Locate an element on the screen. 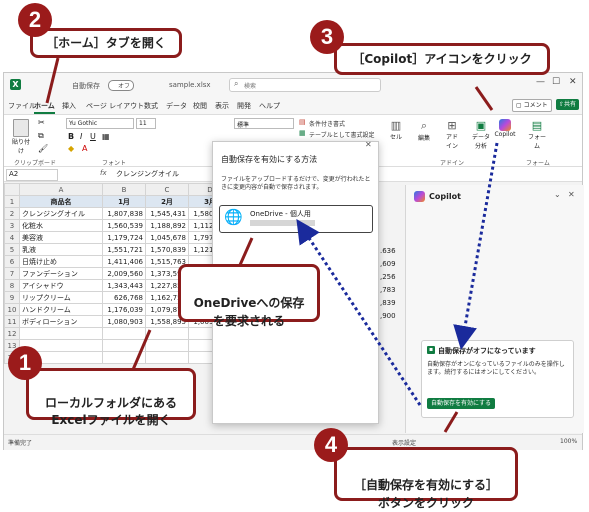  step-4-badge: 4 is located at coordinates (331, 445).